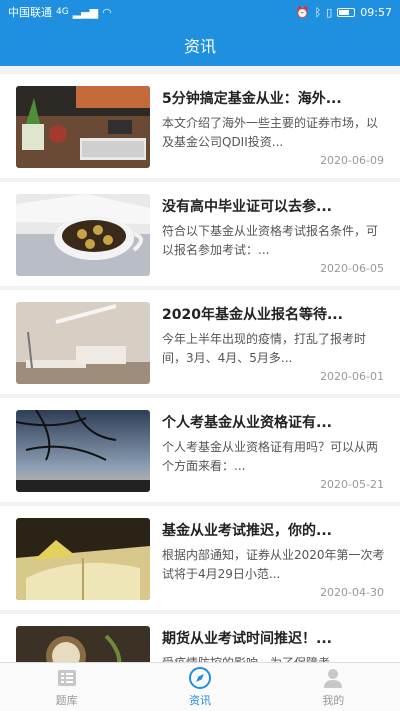  I want to click on carrier-label: 中国联通, so click(30, 12).